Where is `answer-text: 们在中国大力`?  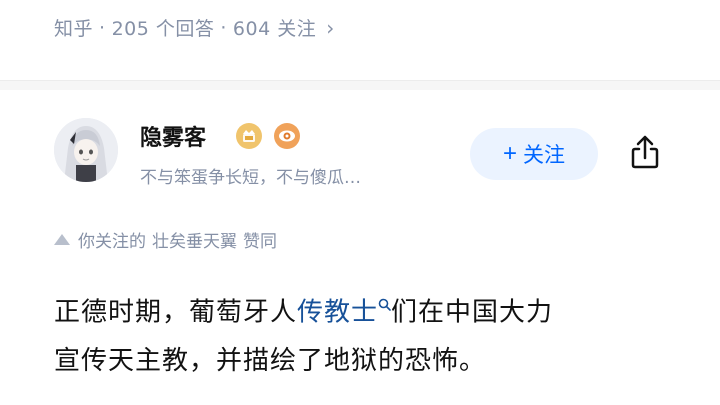 answer-text: 们在中国大力 is located at coordinates (472, 312).